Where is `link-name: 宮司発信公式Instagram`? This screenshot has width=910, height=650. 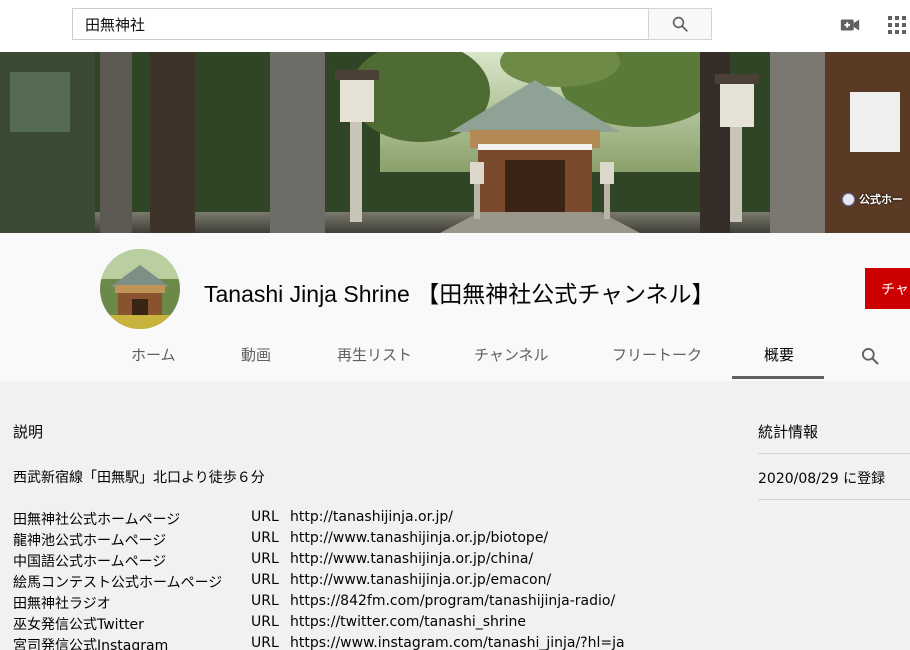
link-name: 宮司発信公式Instagram is located at coordinates (91, 644).